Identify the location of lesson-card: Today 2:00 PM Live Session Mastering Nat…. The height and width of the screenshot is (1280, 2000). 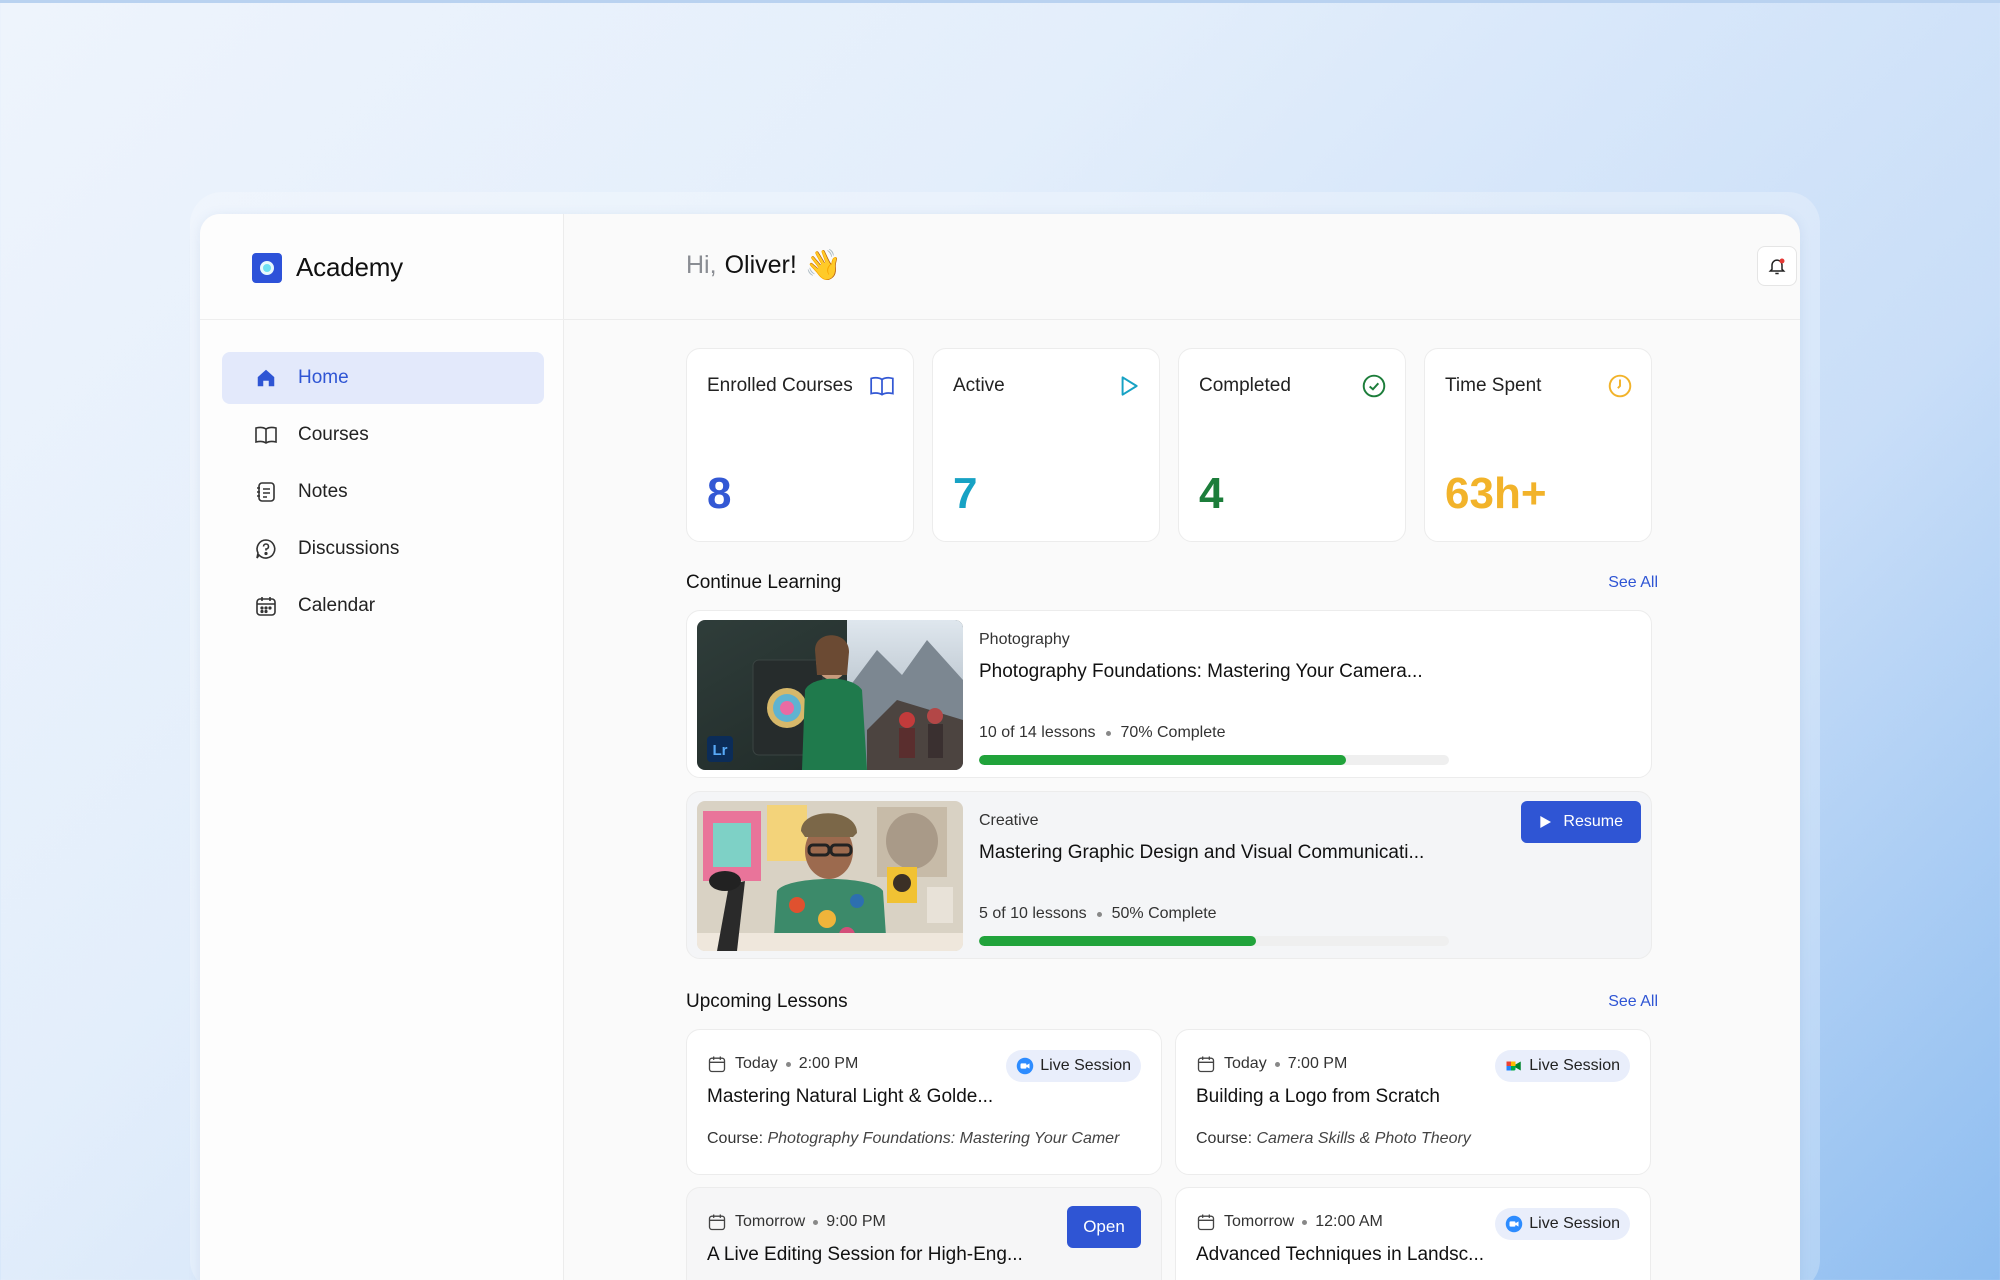
(924, 1102).